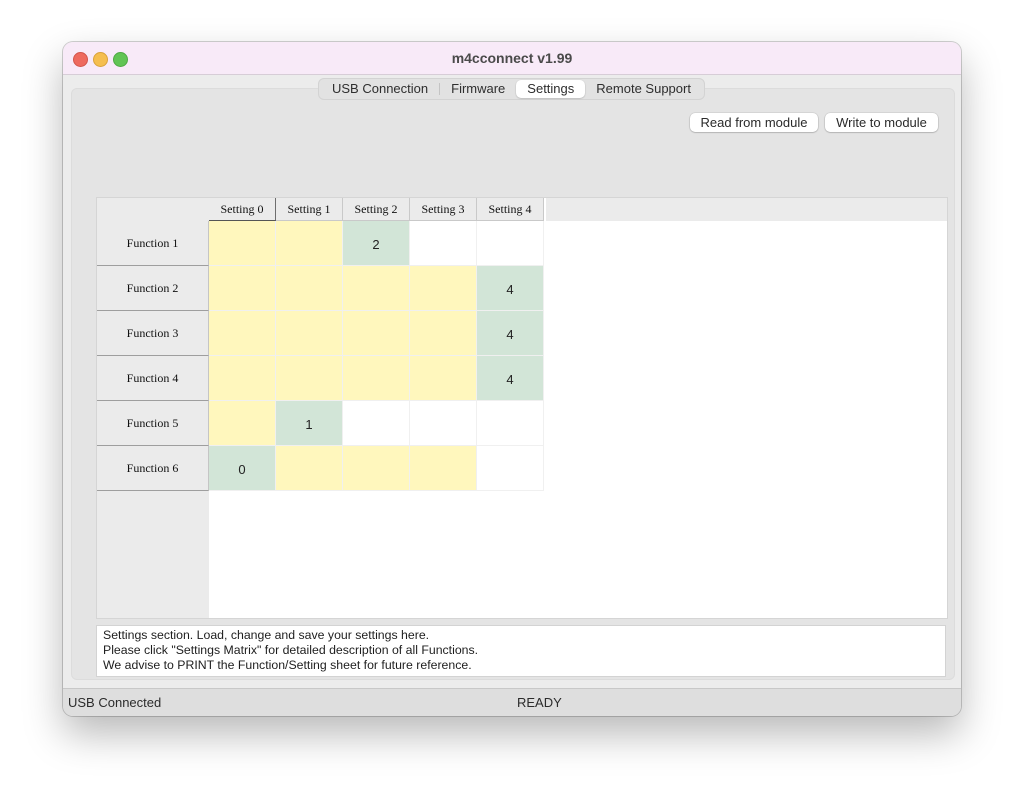  What do you see at coordinates (376, 243) in the screenshot?
I see `matrix-cell-selected: 2` at bounding box center [376, 243].